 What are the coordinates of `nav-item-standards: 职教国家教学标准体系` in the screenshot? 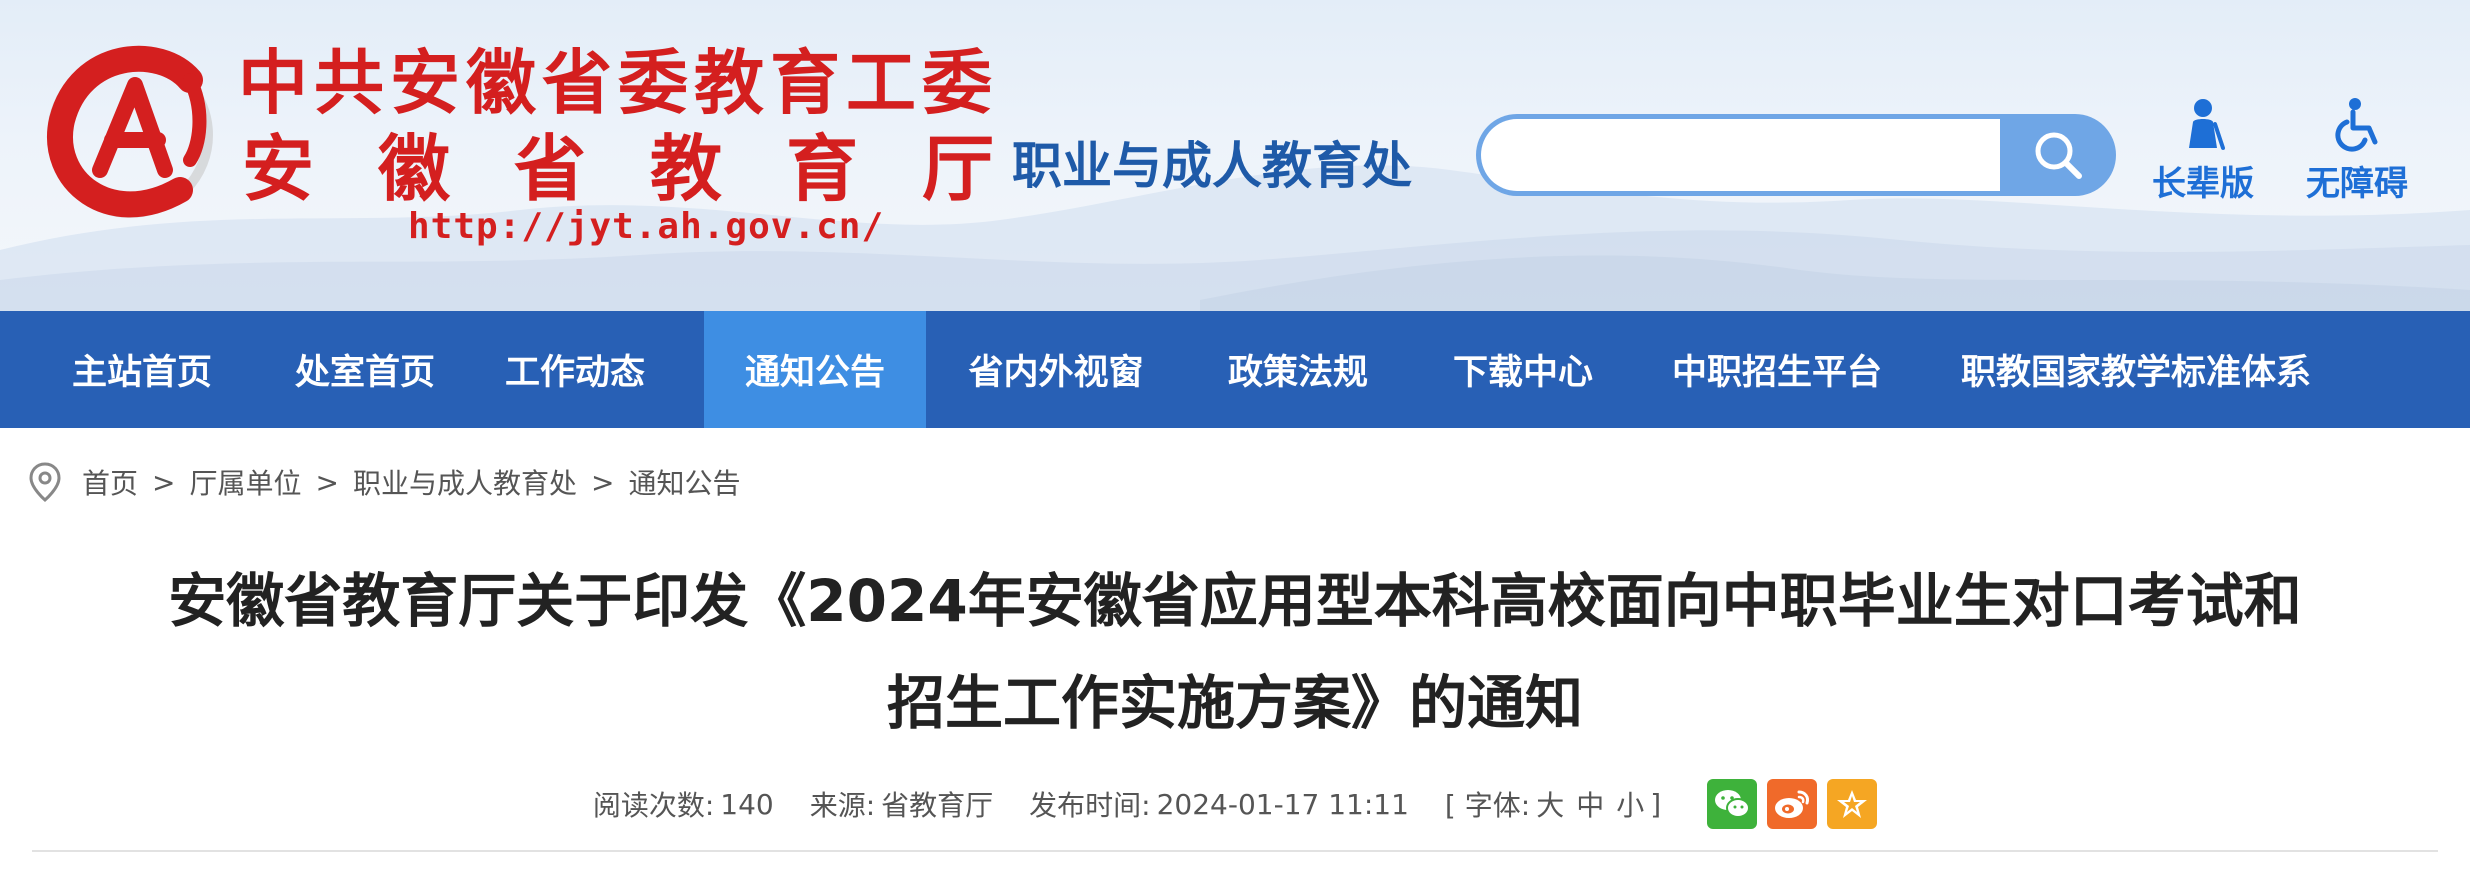 It's located at (2136, 369).